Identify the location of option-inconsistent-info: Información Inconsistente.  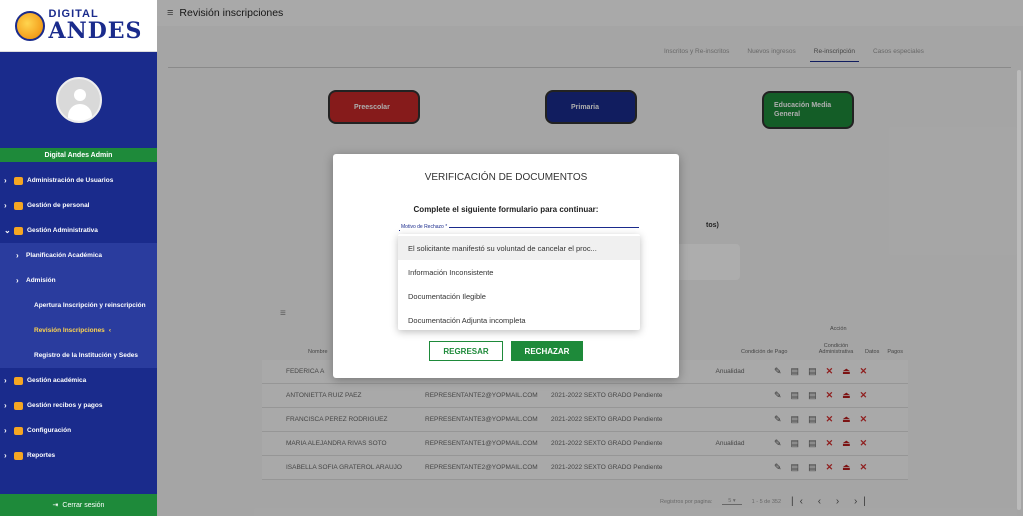
(519, 272).